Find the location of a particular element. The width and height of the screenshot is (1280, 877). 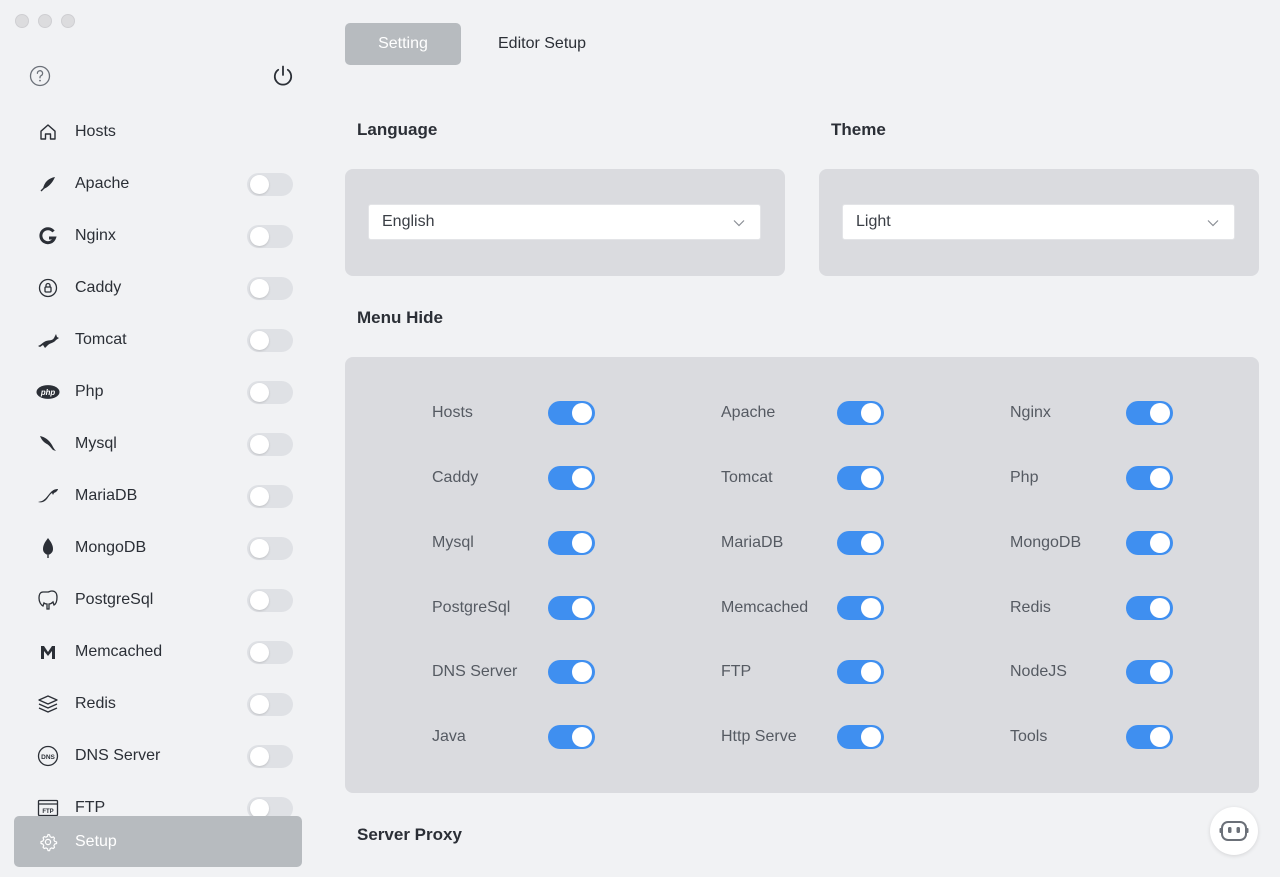

sidebar-item-redis: Redis is located at coordinates (159, 704).